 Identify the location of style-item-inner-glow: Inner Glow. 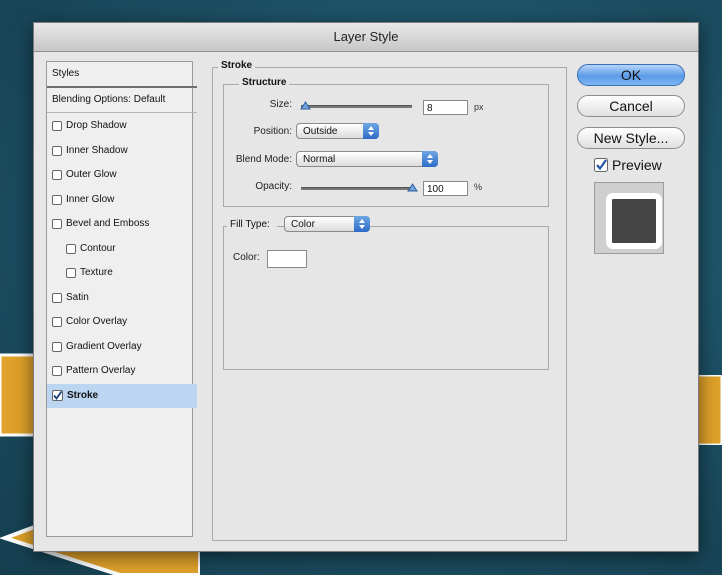
(122, 200).